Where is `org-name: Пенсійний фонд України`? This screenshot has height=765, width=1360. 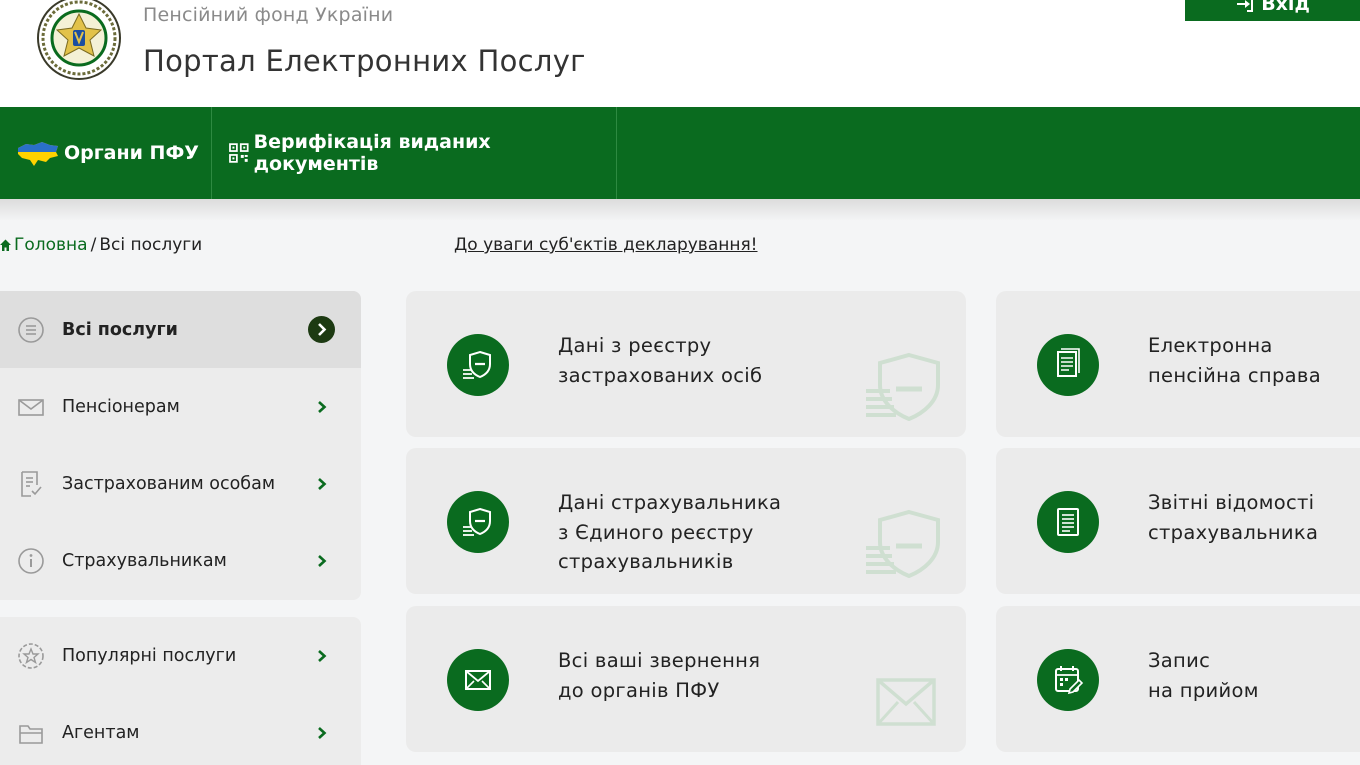
org-name: Пенсійний фонд України is located at coordinates (268, 15).